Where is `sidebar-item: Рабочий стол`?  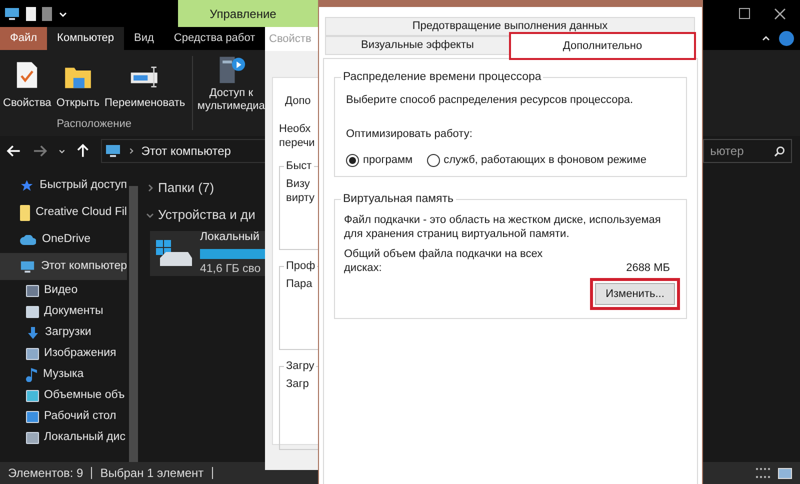
sidebar-item: Рабочий стол is located at coordinates (78, 416).